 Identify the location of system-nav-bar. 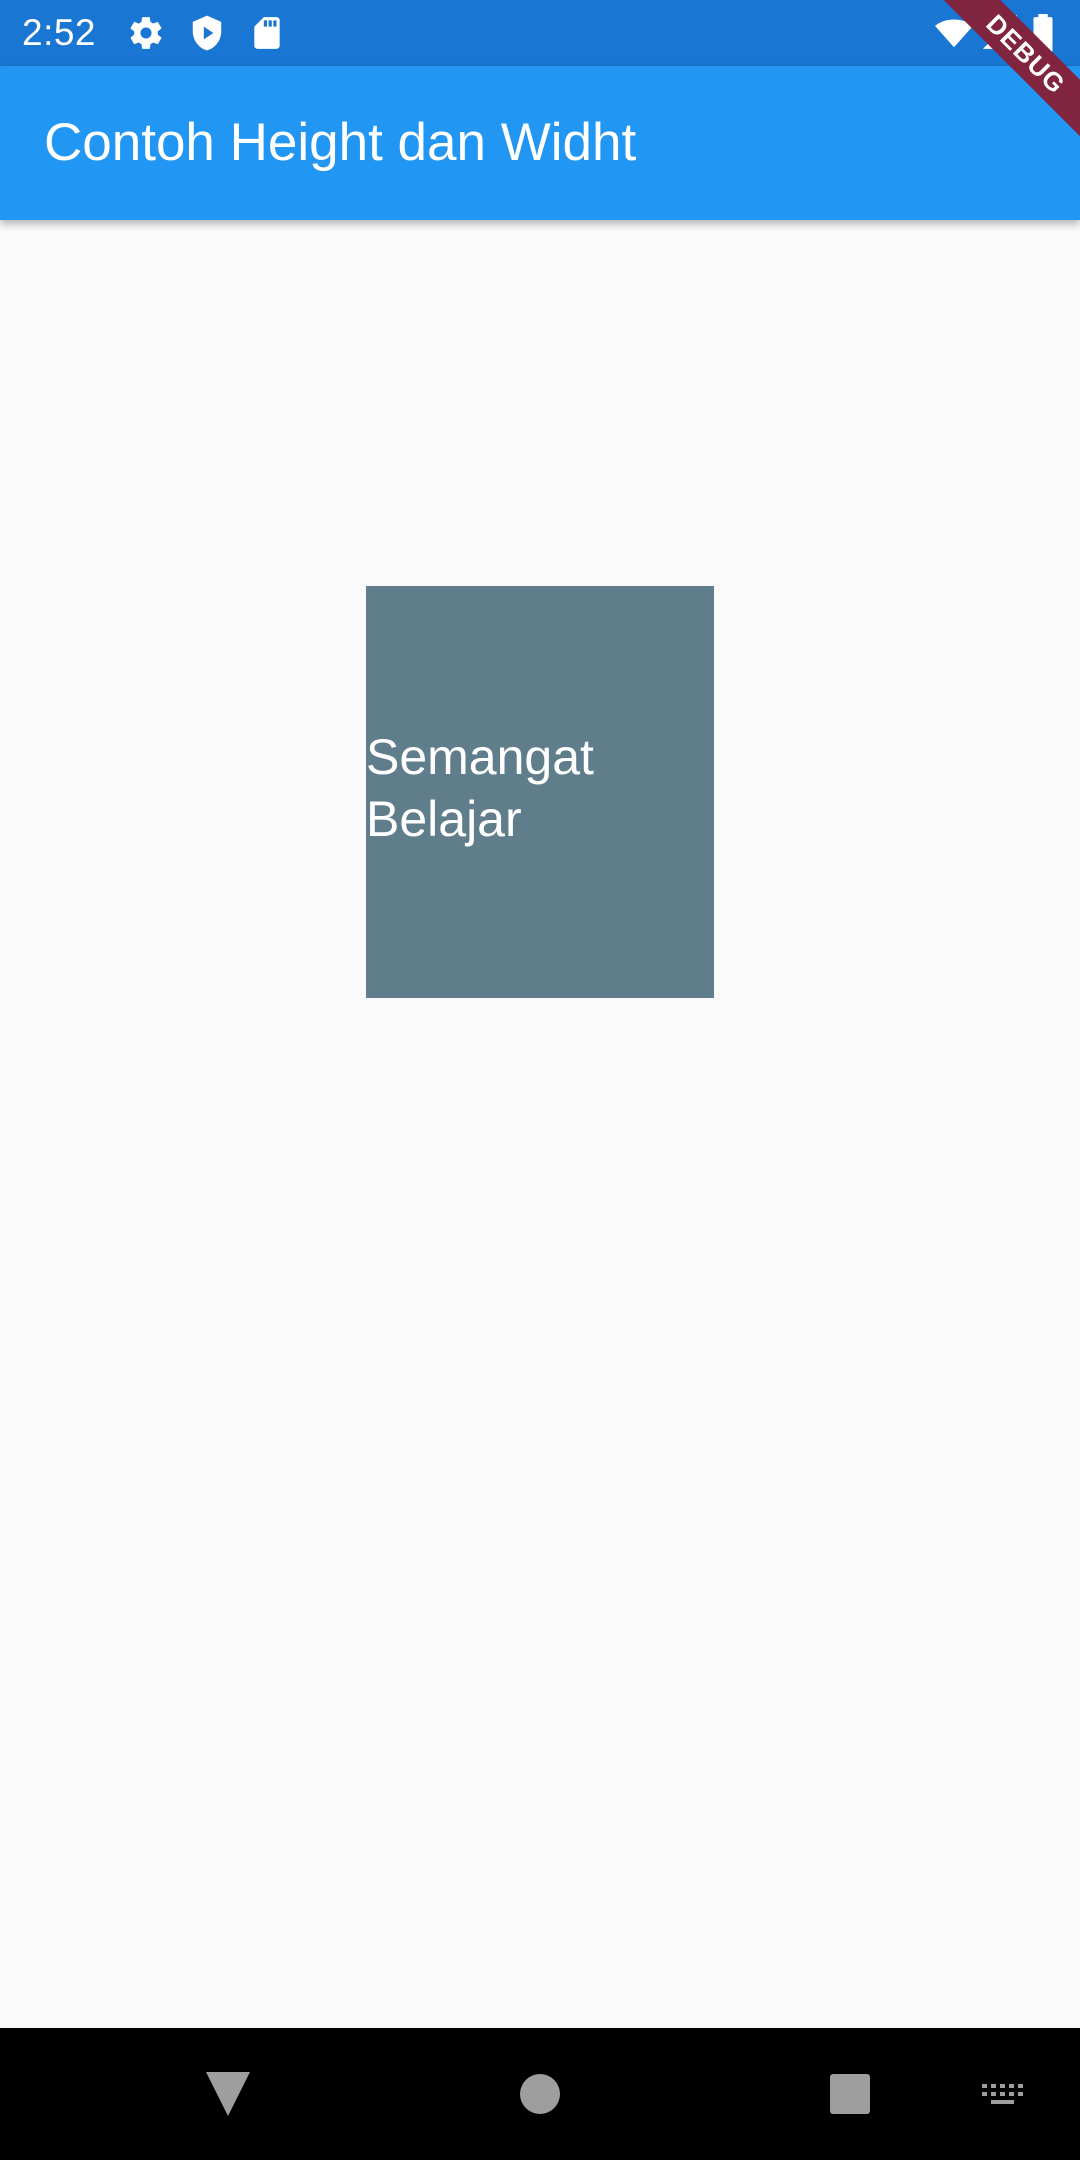
(540, 2094).